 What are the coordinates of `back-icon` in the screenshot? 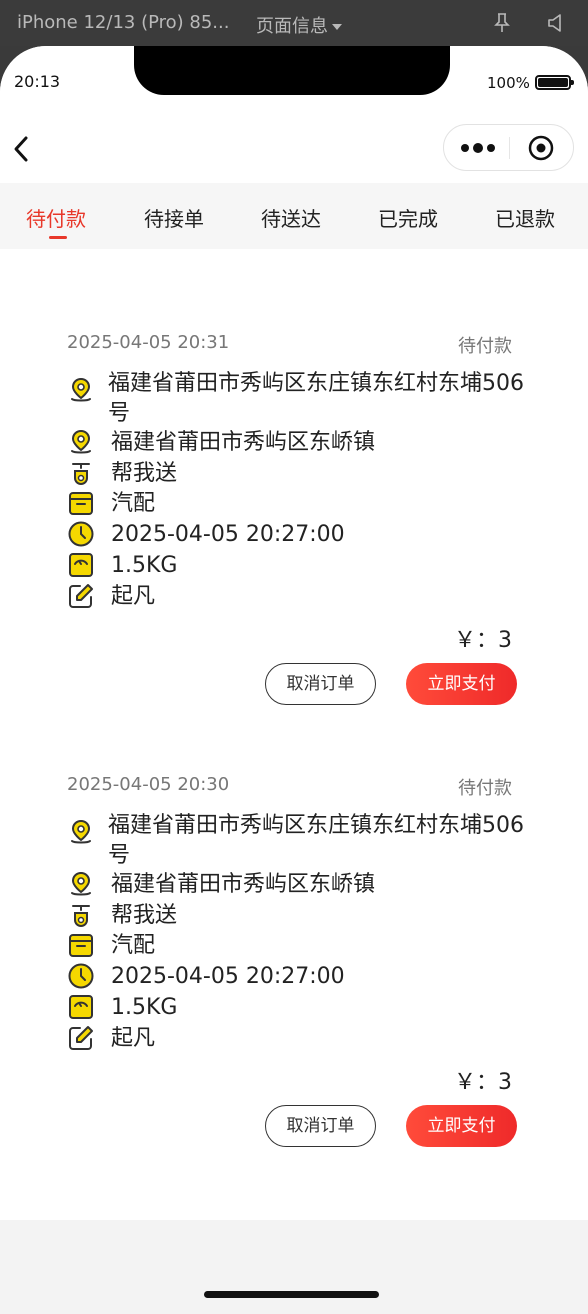 It's located at (23, 149).